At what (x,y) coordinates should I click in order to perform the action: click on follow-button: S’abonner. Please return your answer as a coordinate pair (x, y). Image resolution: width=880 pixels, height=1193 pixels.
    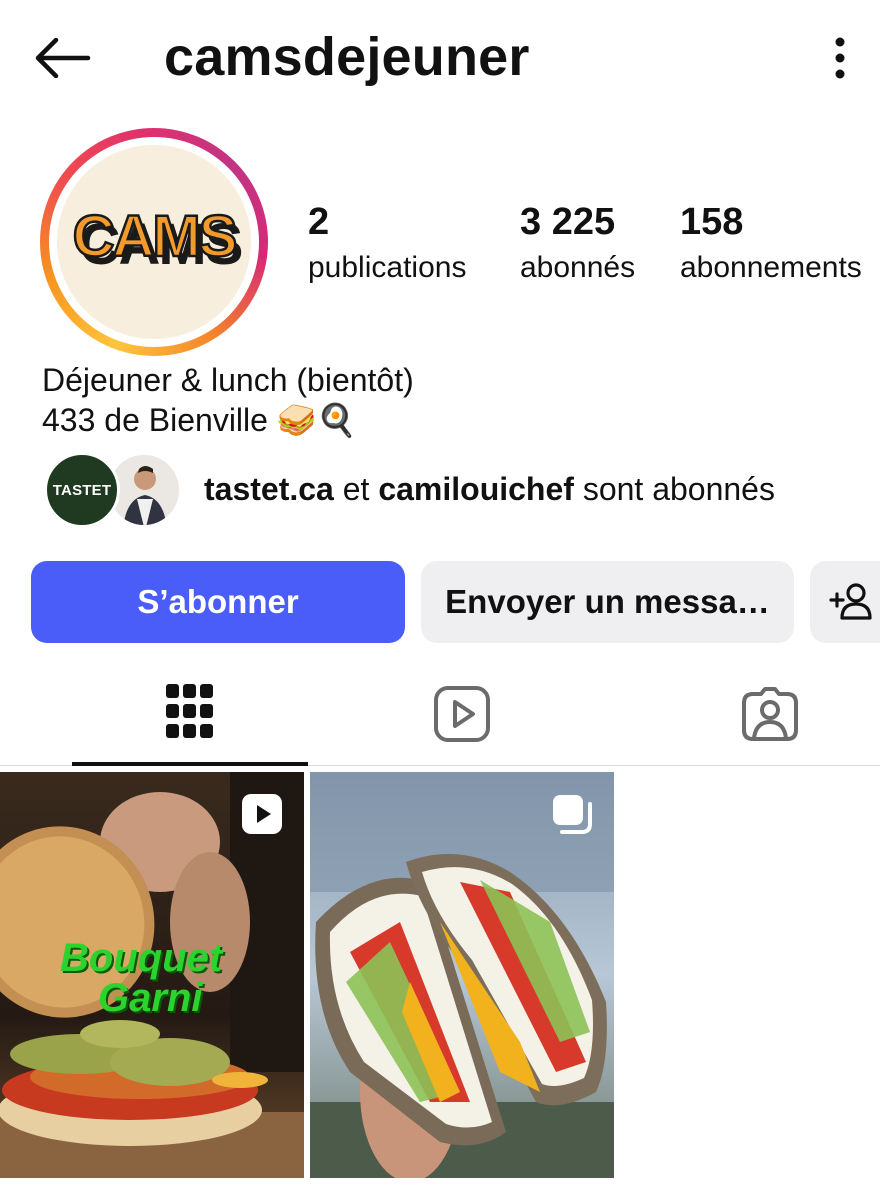
    Looking at the image, I should click on (218, 602).